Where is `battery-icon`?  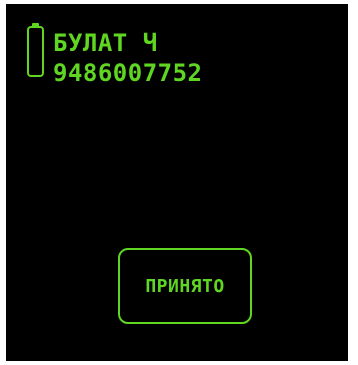 battery-icon is located at coordinates (35, 50).